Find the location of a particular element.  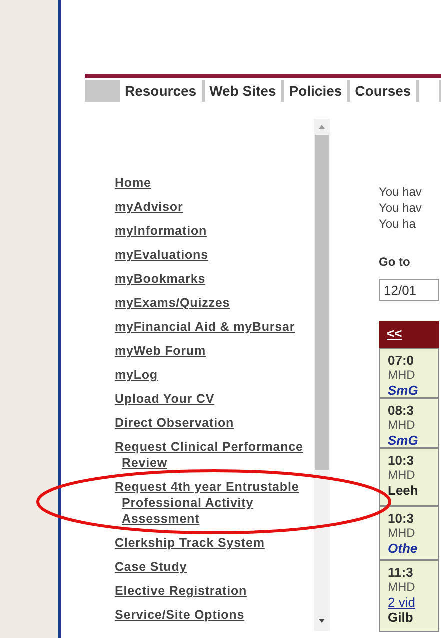

sidebar-link: myInformation is located at coordinates (210, 231).